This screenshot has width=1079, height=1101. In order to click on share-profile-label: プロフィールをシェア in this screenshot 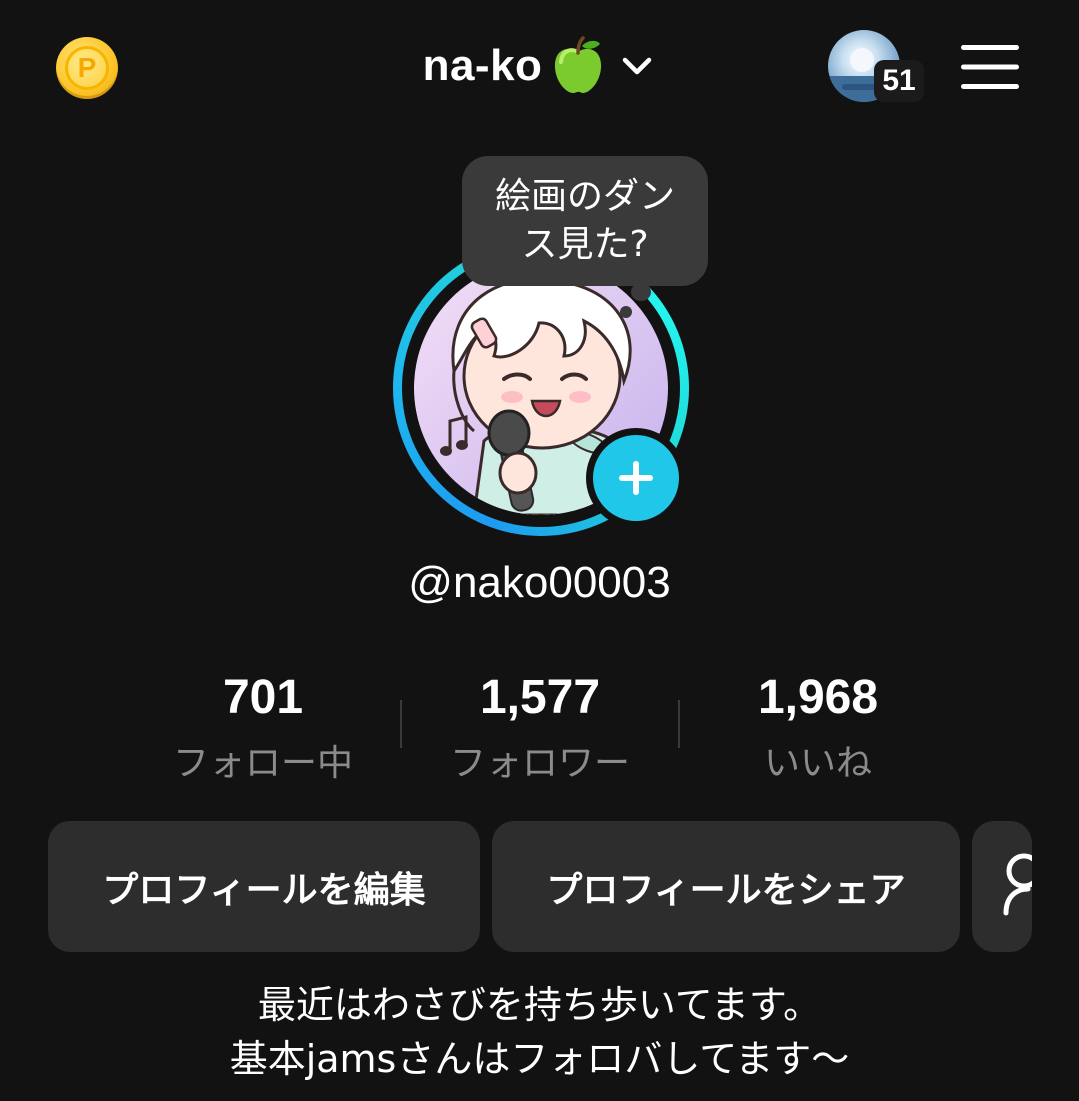, I will do `click(726, 890)`.